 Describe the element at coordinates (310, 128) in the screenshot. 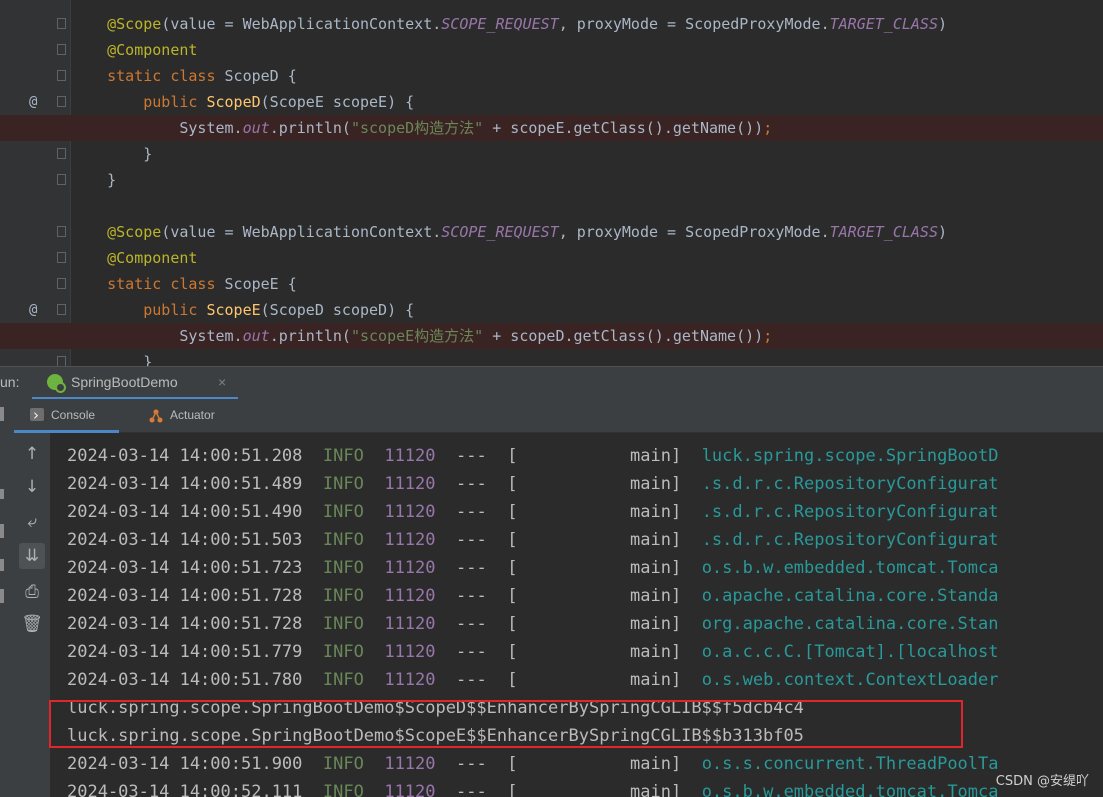

I see `code-token: .println(` at that location.